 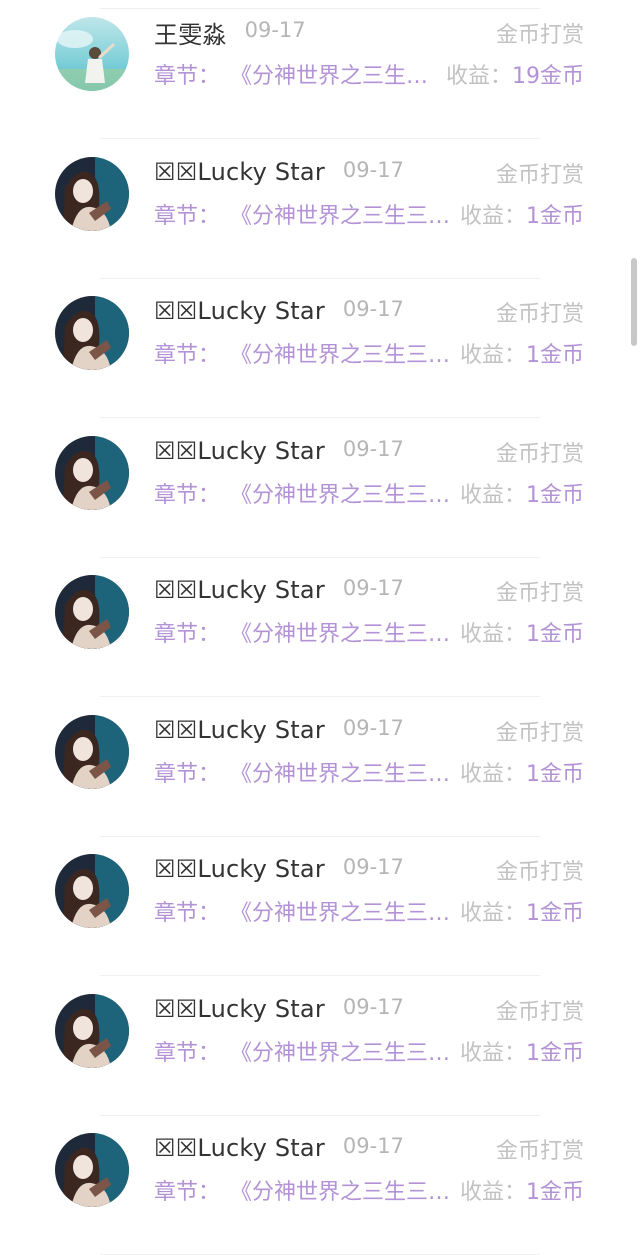 What do you see at coordinates (190, 32) in the screenshot?
I see `user-name: 王雯淼` at bounding box center [190, 32].